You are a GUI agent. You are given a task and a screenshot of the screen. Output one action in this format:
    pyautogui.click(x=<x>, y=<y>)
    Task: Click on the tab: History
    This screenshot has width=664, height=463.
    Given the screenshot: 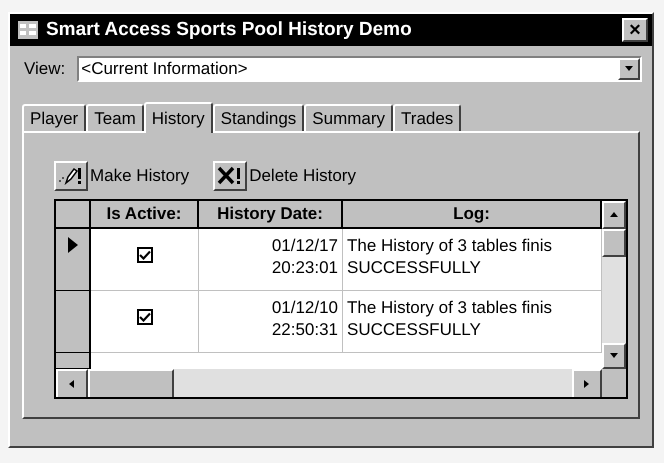 What is the action you would take?
    pyautogui.click(x=178, y=117)
    